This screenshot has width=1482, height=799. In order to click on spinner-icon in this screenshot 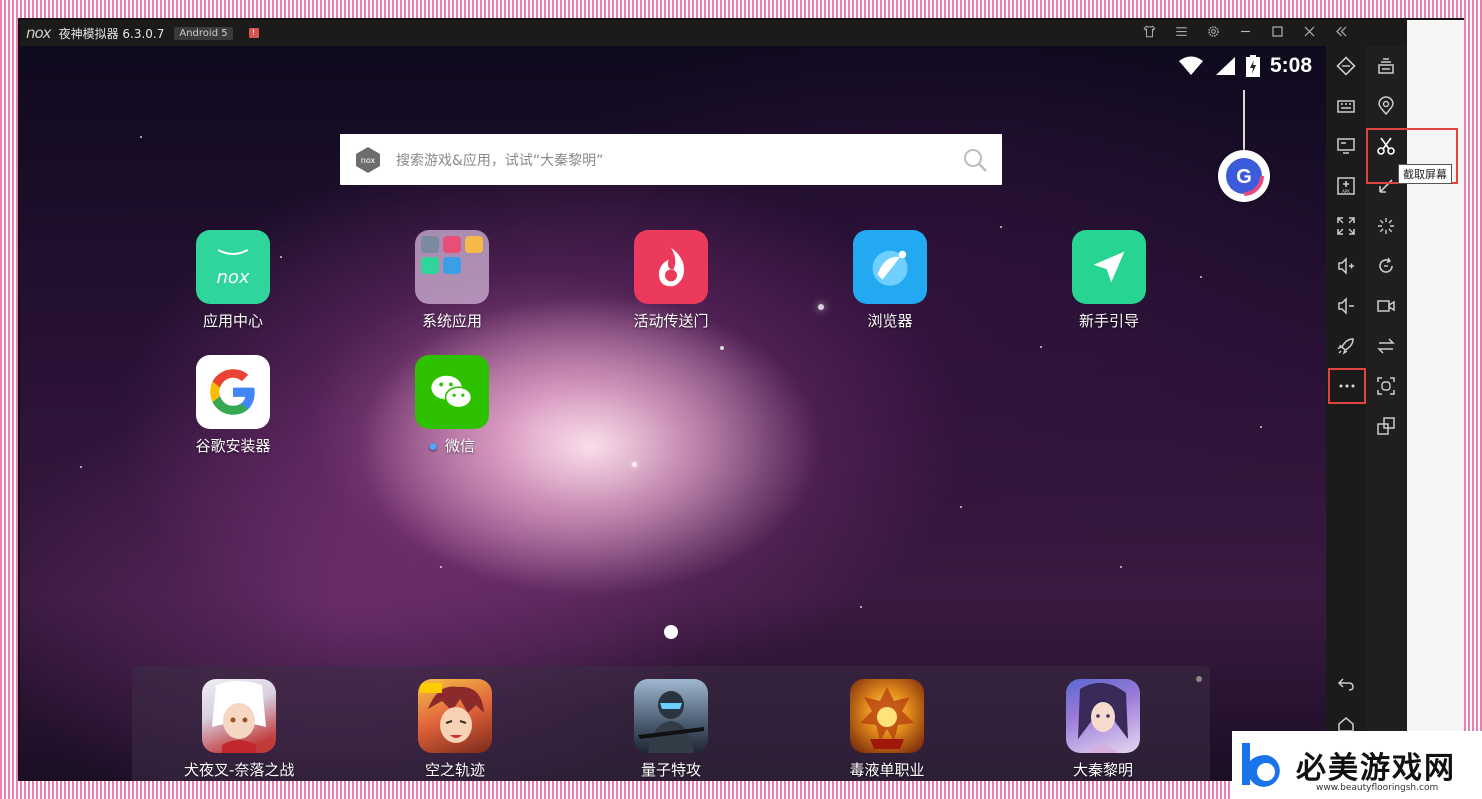, I will do `click(1386, 226)`.